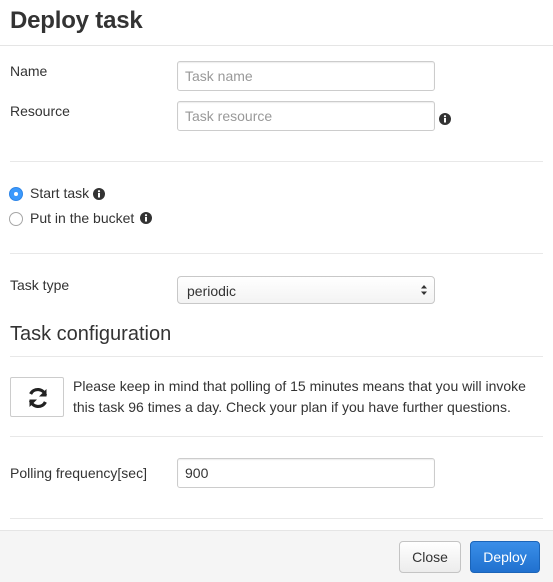 The width and height of the screenshot is (553, 582). Describe the element at coordinates (424, 290) in the screenshot. I see `select-arrows-icon` at that location.